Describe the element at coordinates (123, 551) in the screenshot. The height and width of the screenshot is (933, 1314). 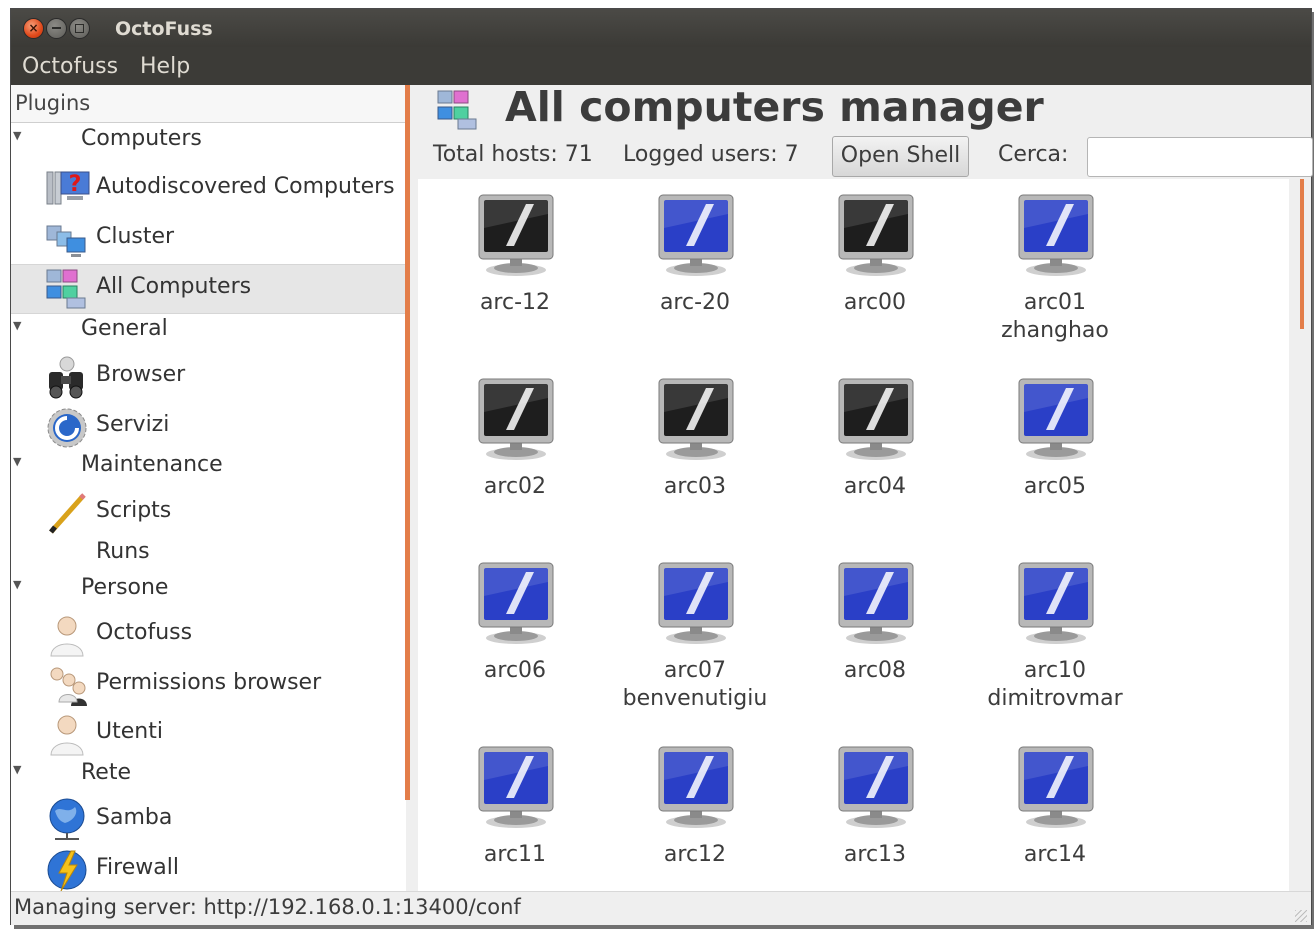
I see `sidebar-item-label: Runs` at that location.